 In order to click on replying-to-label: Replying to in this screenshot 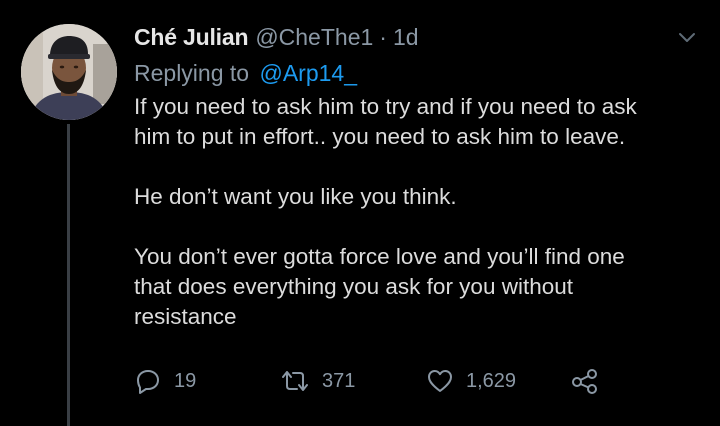, I will do `click(192, 73)`.